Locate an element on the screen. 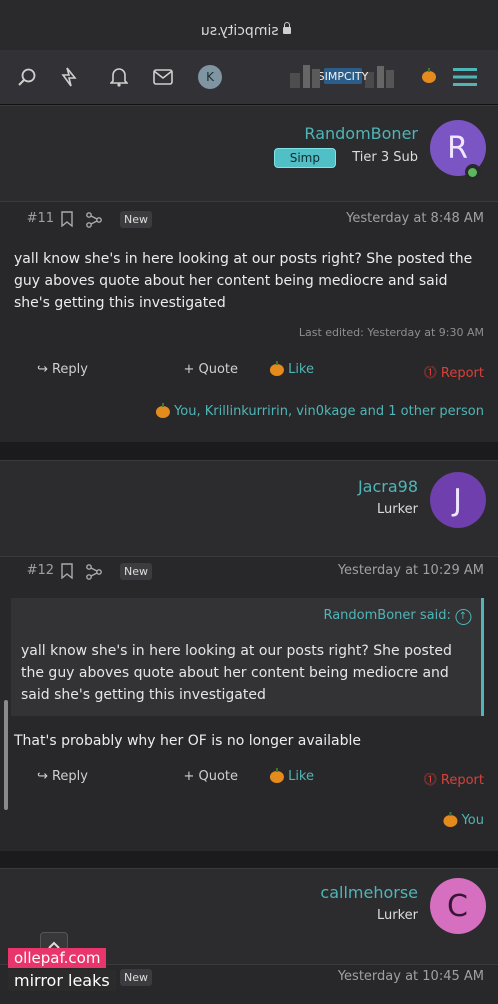 This screenshot has width=498, height=1004. avatar: J is located at coordinates (458, 500).